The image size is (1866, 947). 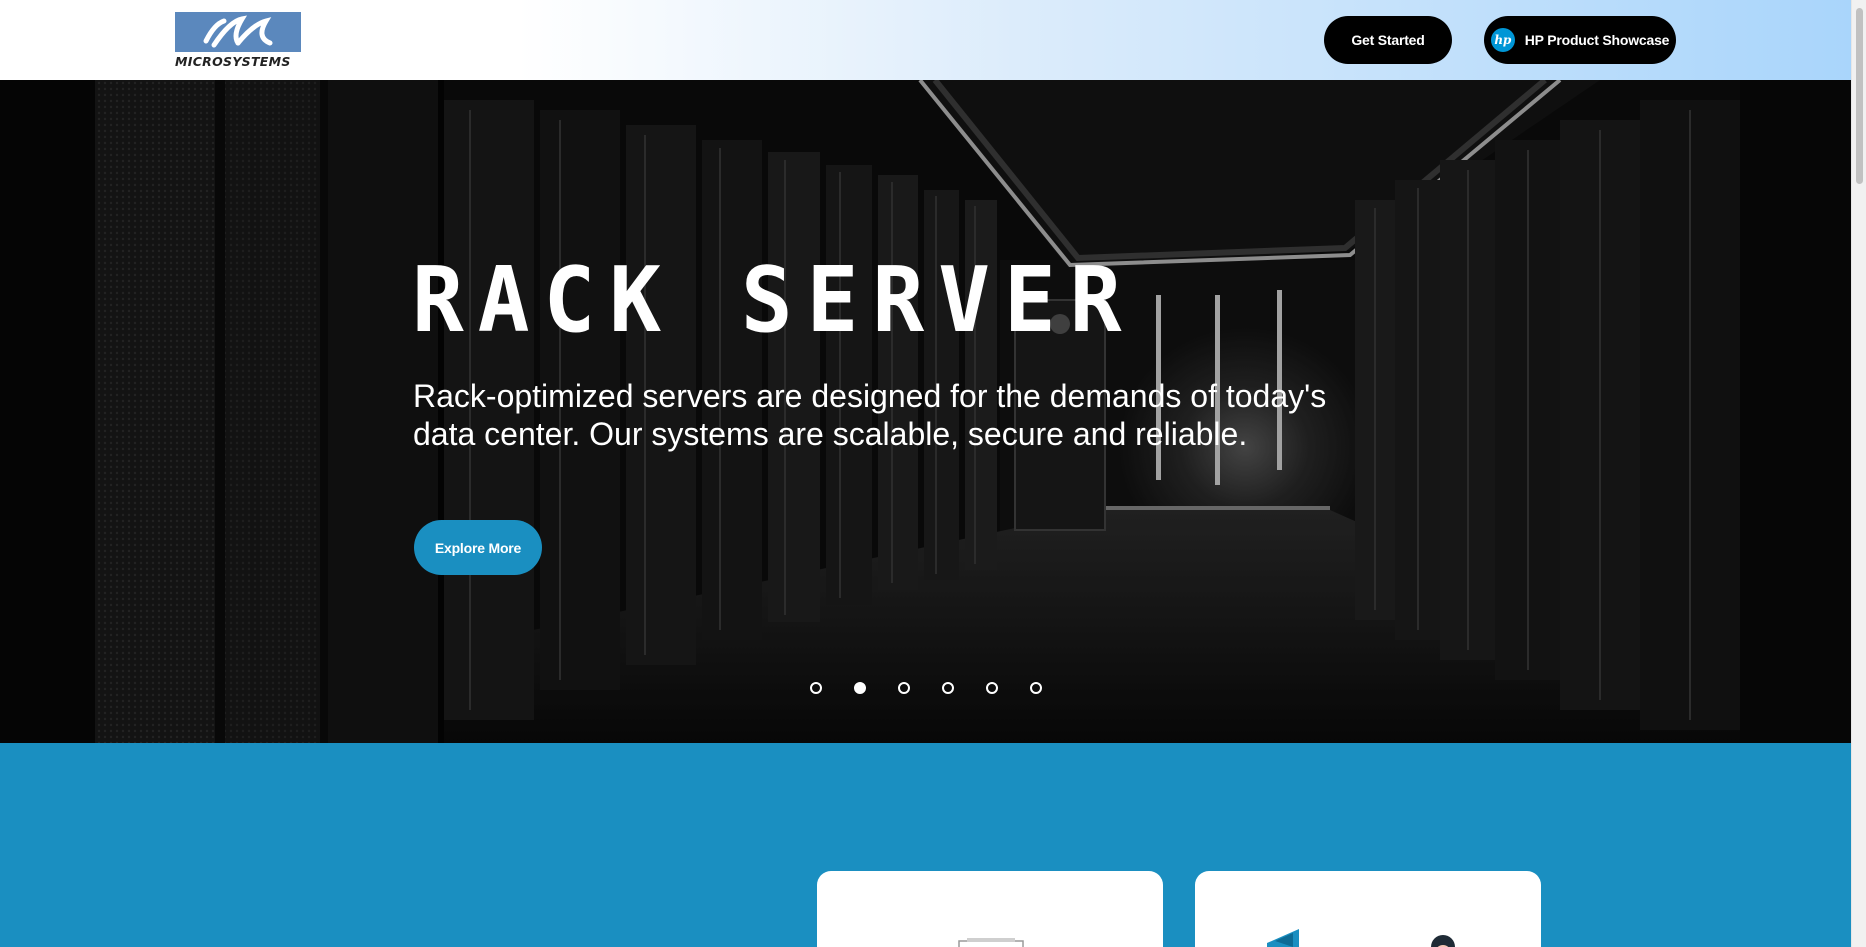 I want to click on hero-title: RACK SERVER, so click(x=774, y=300).